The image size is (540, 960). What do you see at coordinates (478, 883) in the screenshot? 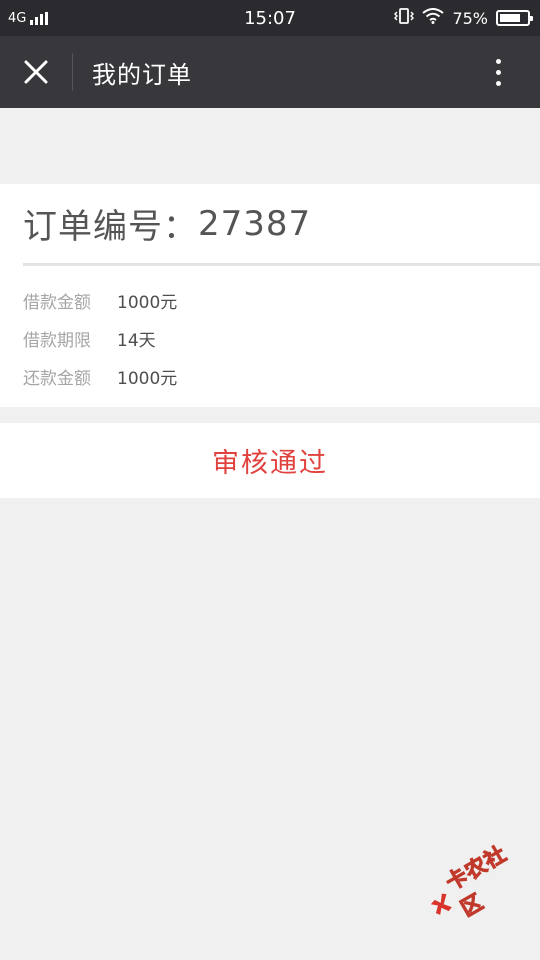
I see `watermark: 卡农社区` at bounding box center [478, 883].